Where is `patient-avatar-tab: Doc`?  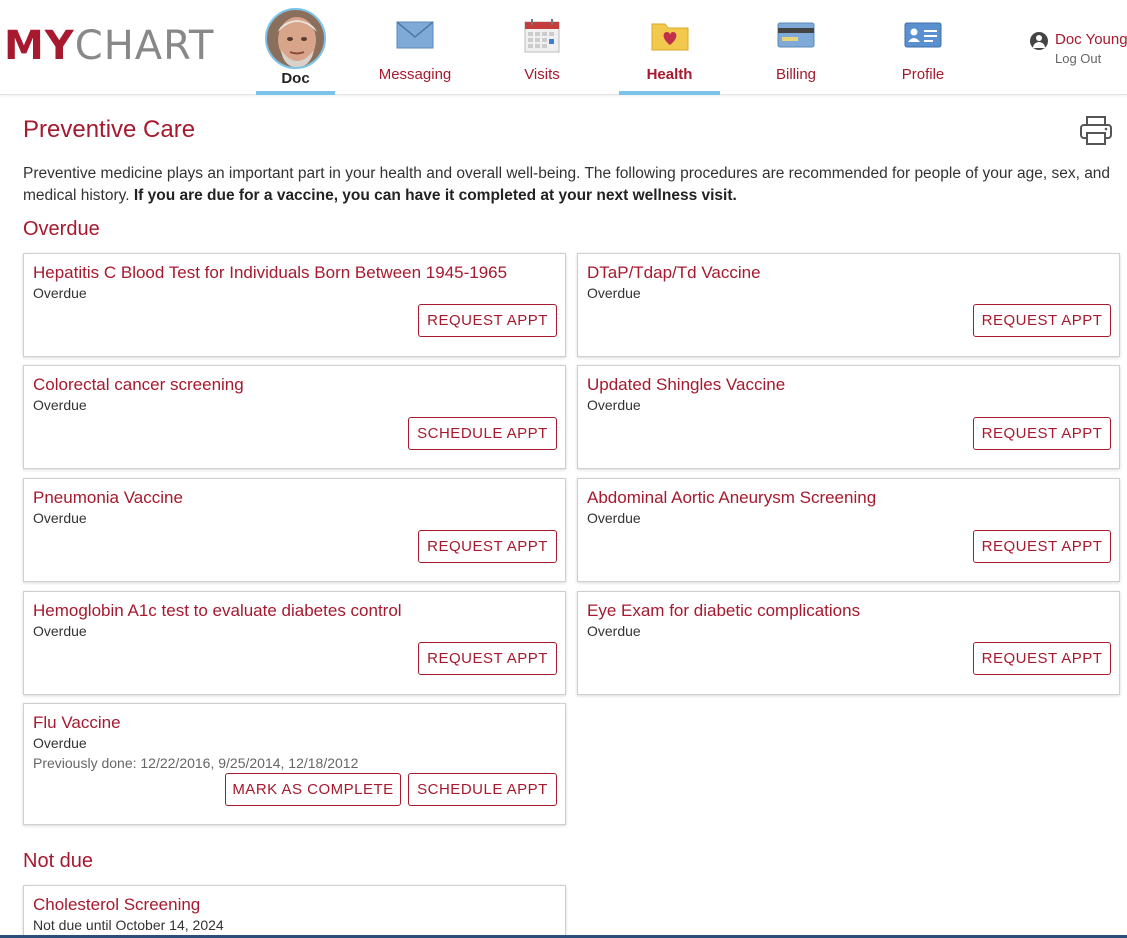 patient-avatar-tab: Doc is located at coordinates (295, 47).